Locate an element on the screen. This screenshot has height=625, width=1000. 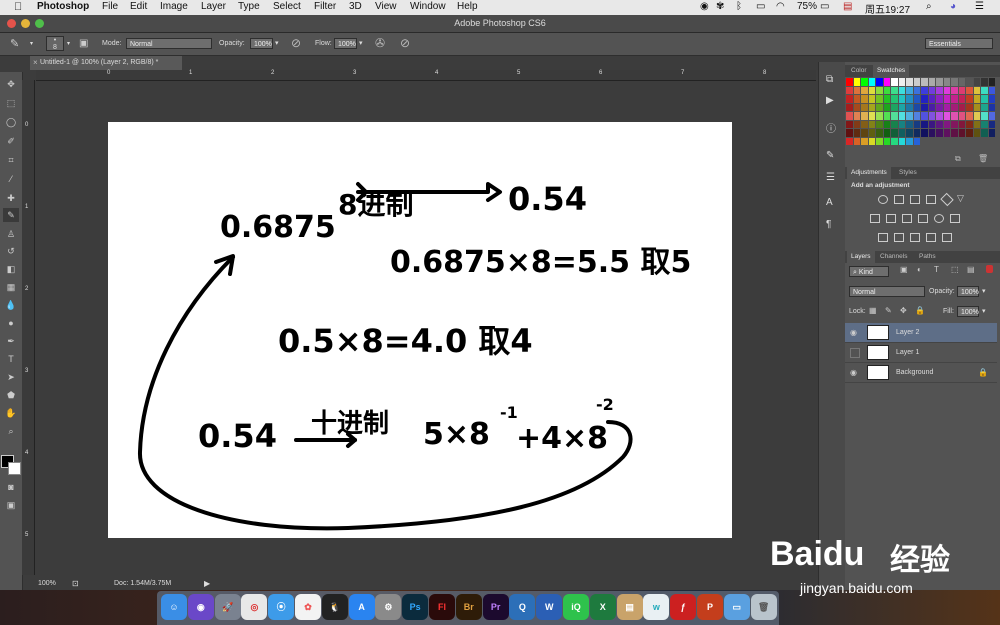
dock-finder-icon: ☺ is located at coordinates (174, 607).